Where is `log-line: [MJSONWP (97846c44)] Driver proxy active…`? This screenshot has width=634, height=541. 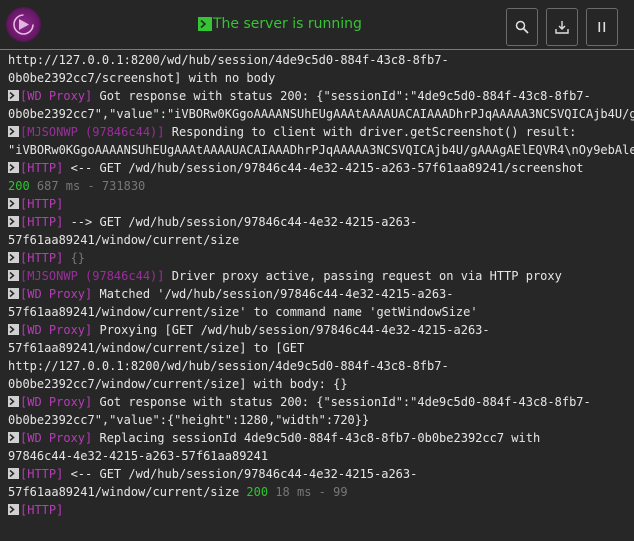
log-line: [MJSONWP (97846c44)] Driver proxy active… is located at coordinates (321, 276).